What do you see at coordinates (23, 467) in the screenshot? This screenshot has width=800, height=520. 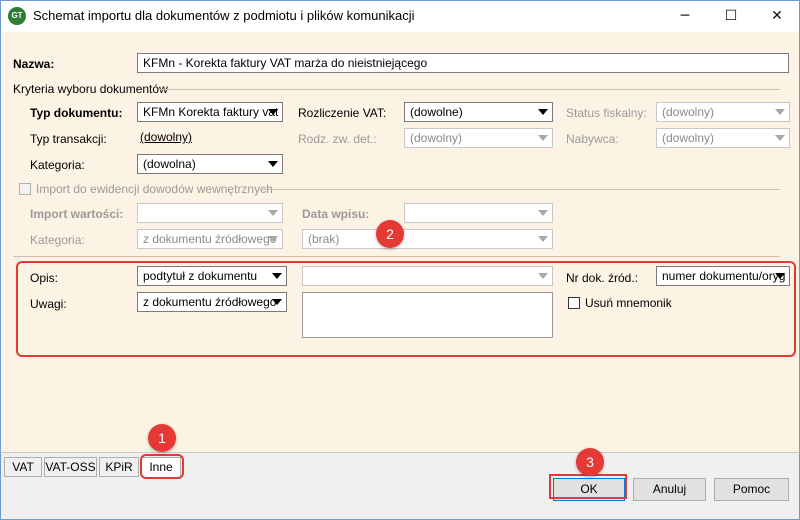 I see `tab-vat: VAT` at bounding box center [23, 467].